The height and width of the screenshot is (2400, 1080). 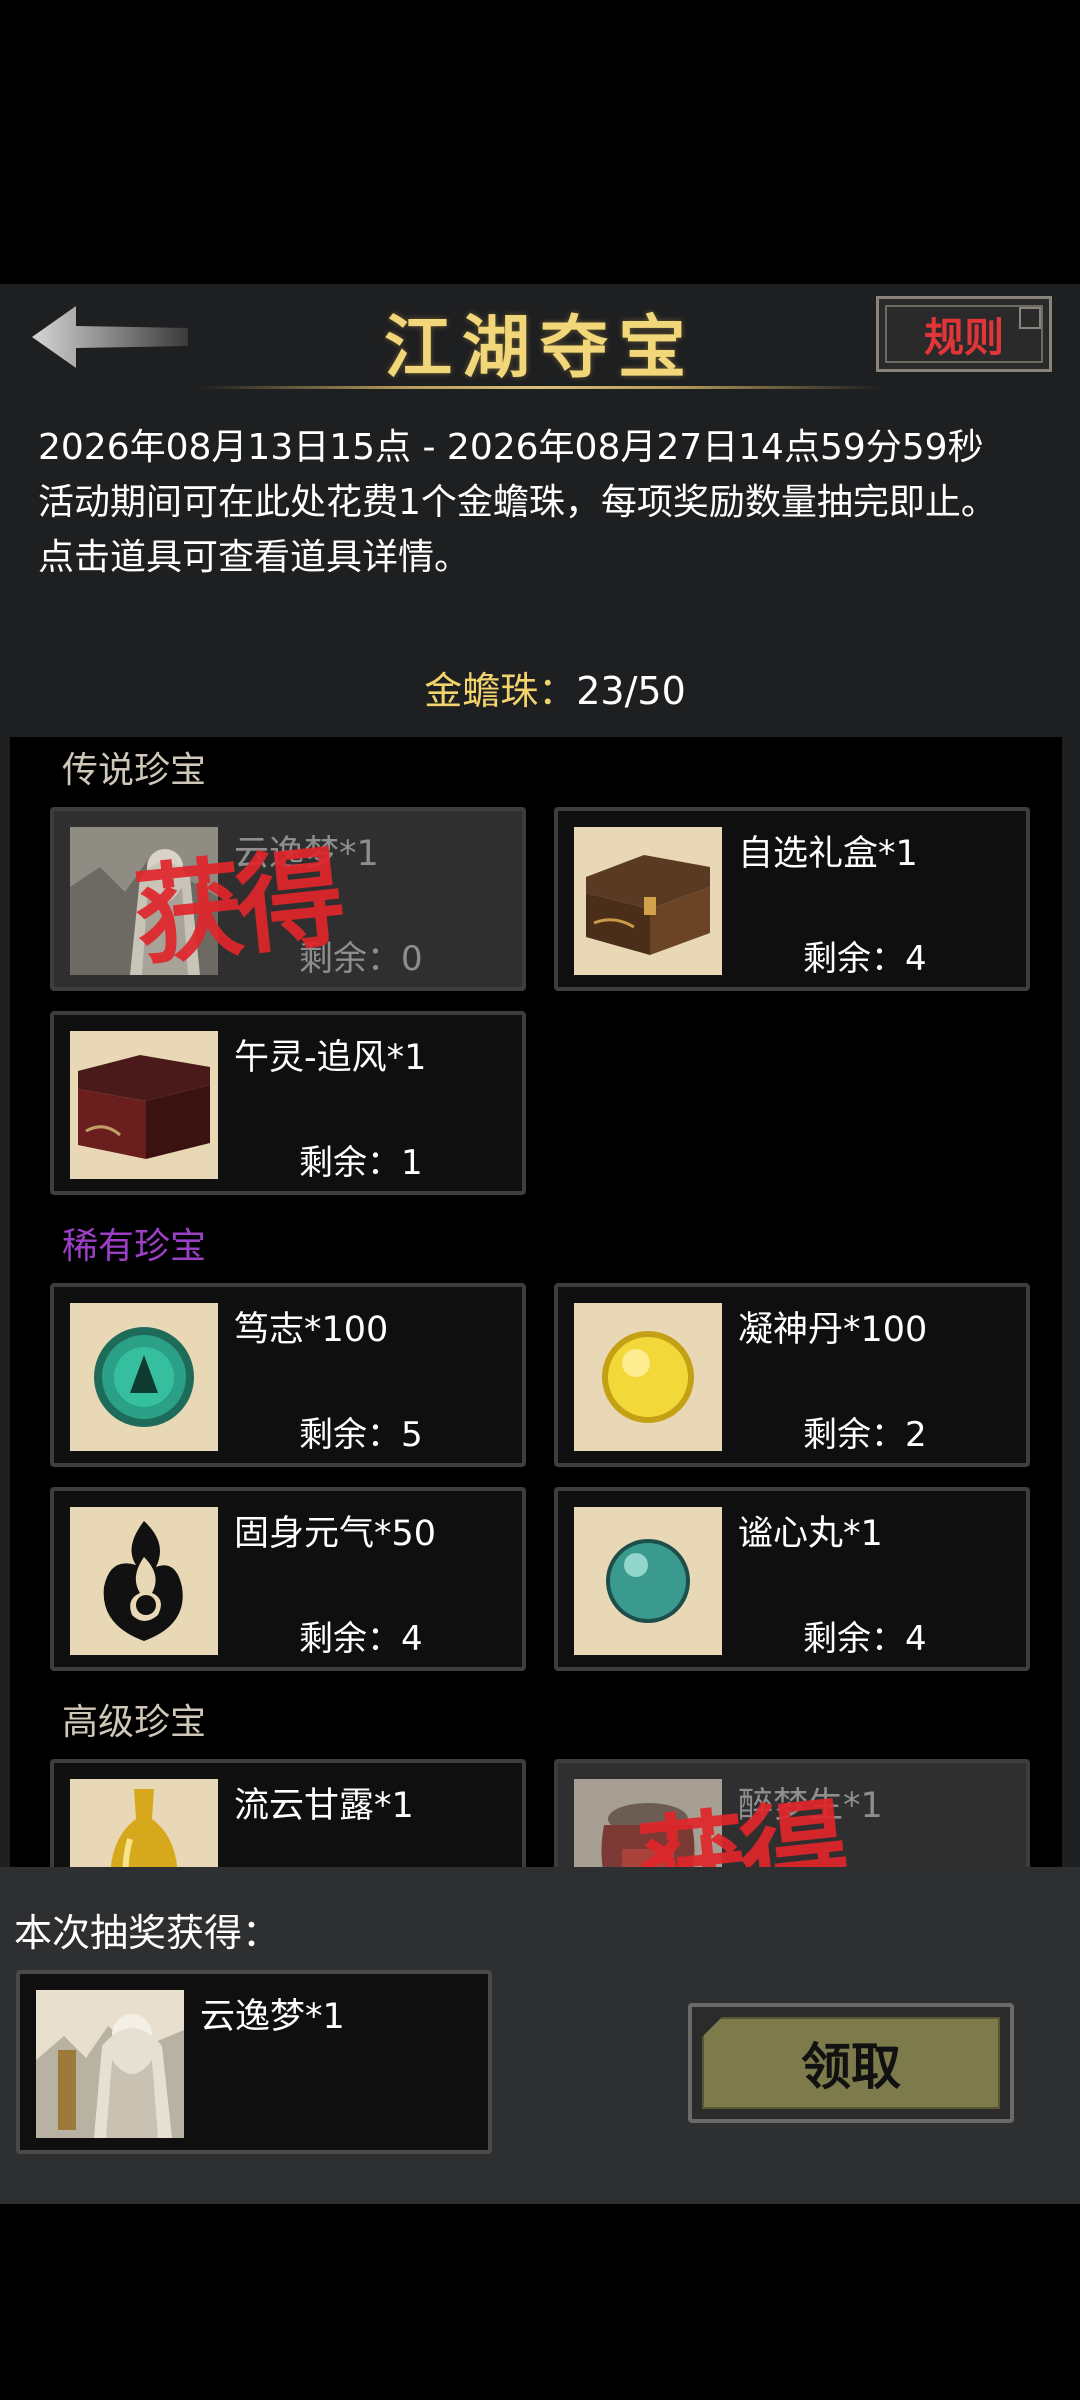 What do you see at coordinates (272, 2017) in the screenshot?
I see `result-item-name: 云逸梦*1` at bounding box center [272, 2017].